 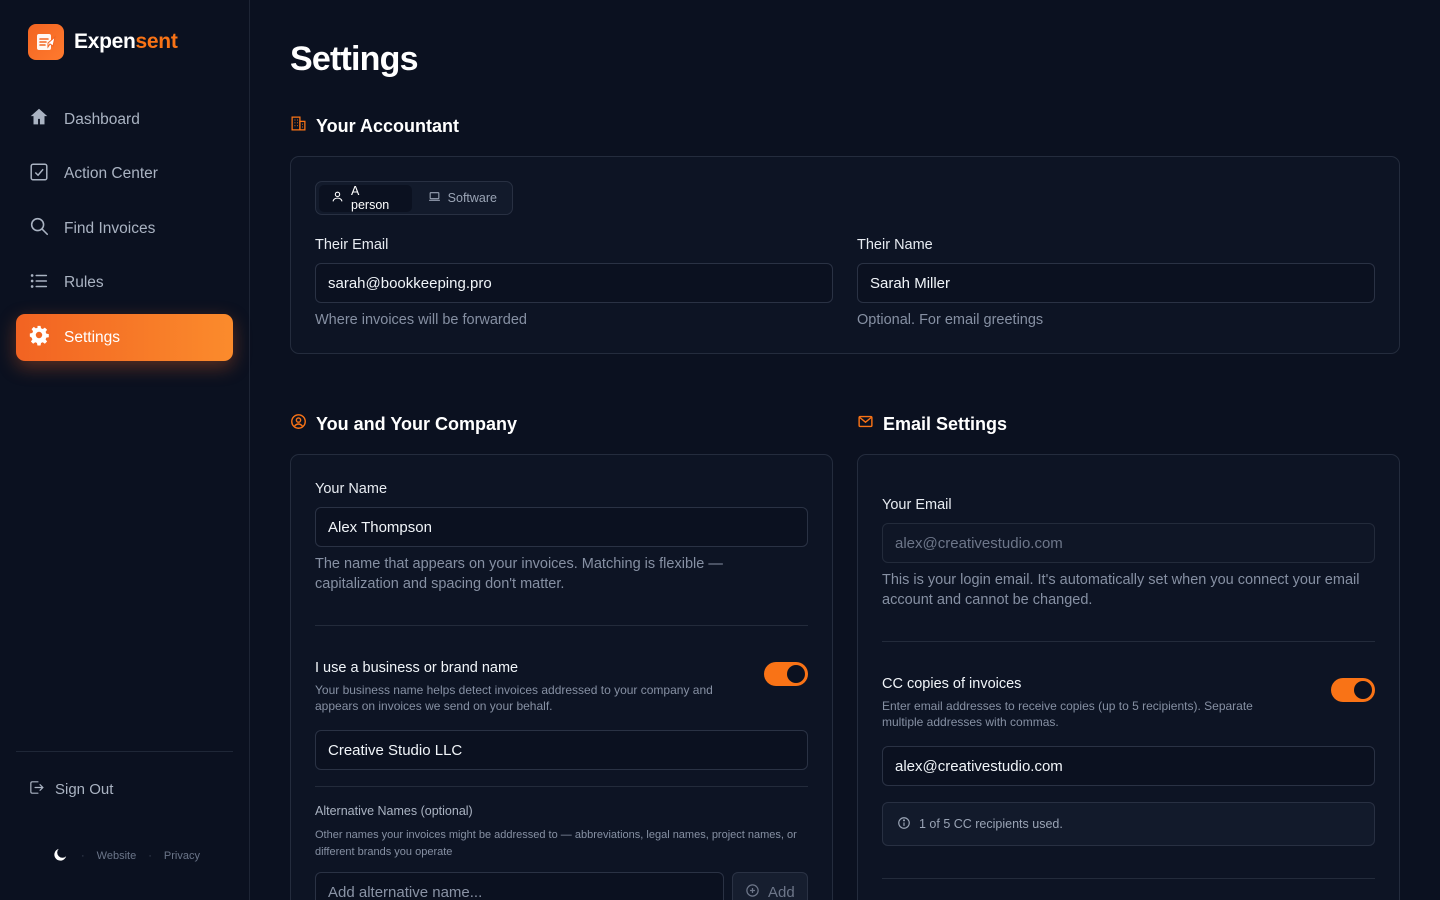 I want to click on user-circle-icon, so click(x=298, y=424).